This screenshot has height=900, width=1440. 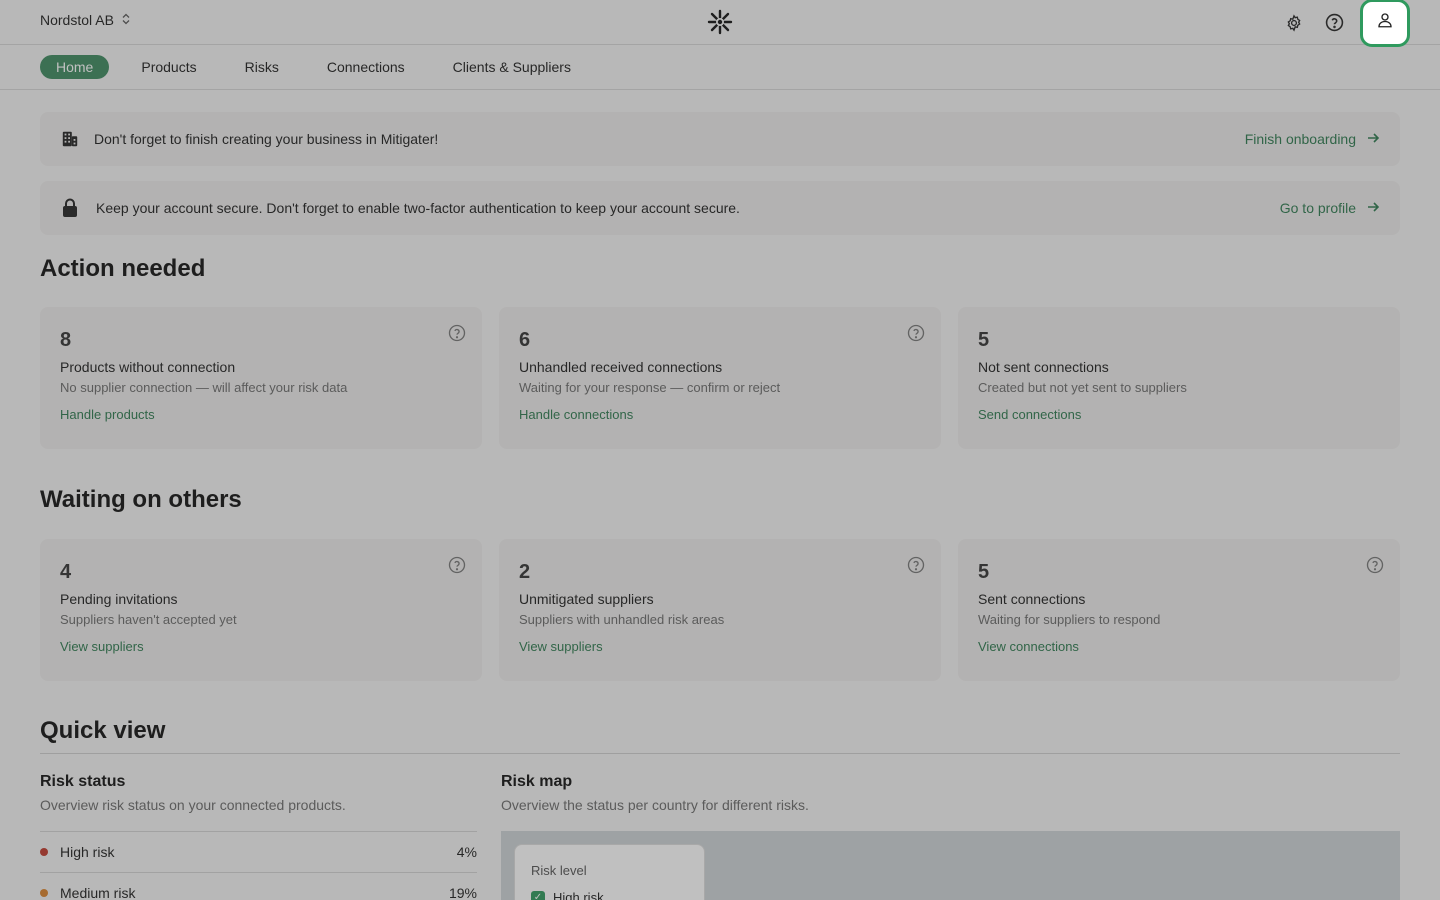 What do you see at coordinates (720, 753) in the screenshot?
I see `quick-view-divider` at bounding box center [720, 753].